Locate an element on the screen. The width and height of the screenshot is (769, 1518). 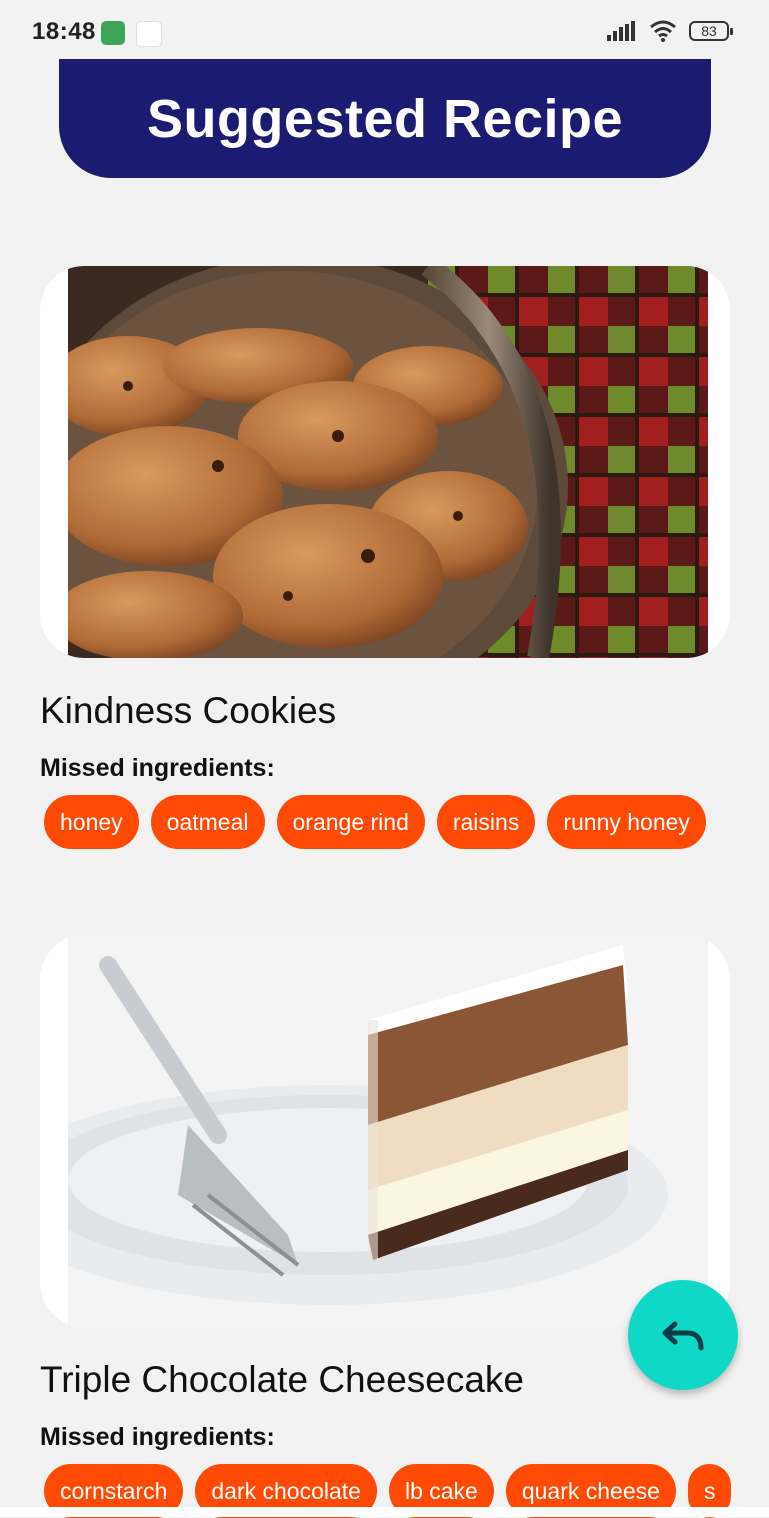
ingredient-chip: oatmeal is located at coordinates (207, 822).